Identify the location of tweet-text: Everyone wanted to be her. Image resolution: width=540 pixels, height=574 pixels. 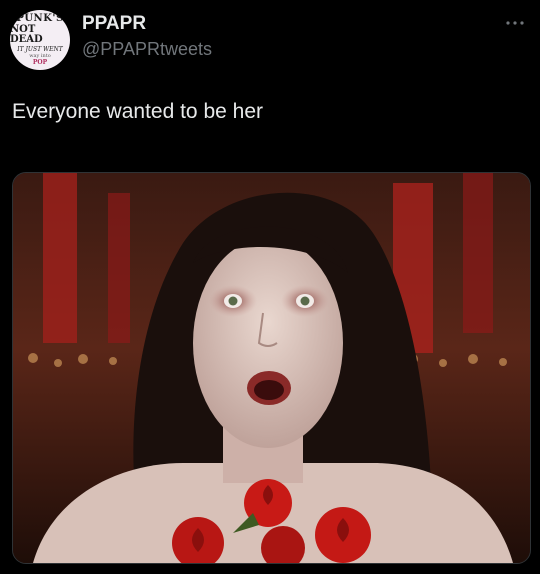
(137, 111).